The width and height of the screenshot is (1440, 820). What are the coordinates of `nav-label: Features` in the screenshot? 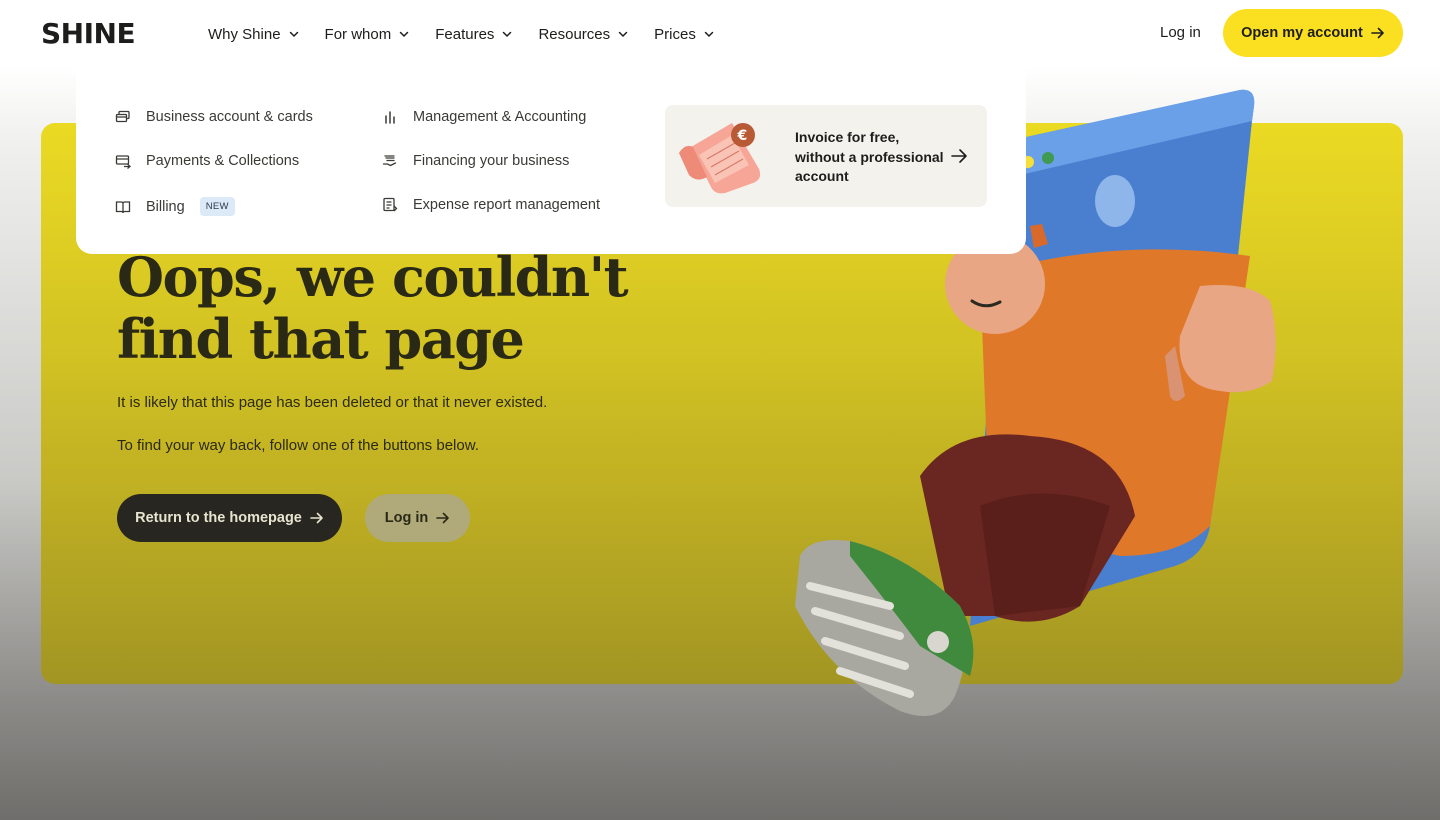 It's located at (465, 34).